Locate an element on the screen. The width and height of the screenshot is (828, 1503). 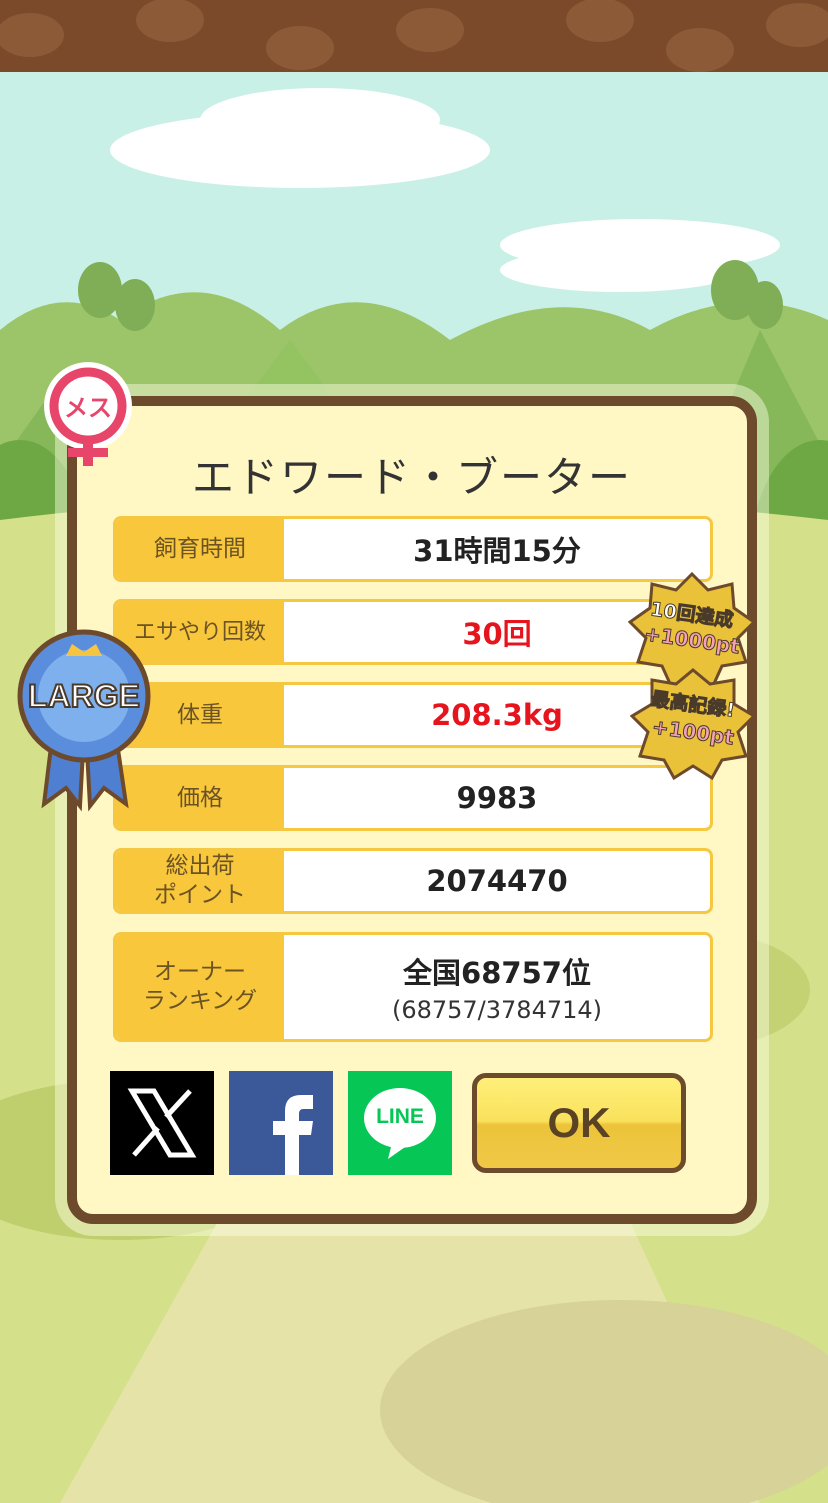
stat-row-rearing-time: 飼育時間 31時間15分 is located at coordinates (413, 549).